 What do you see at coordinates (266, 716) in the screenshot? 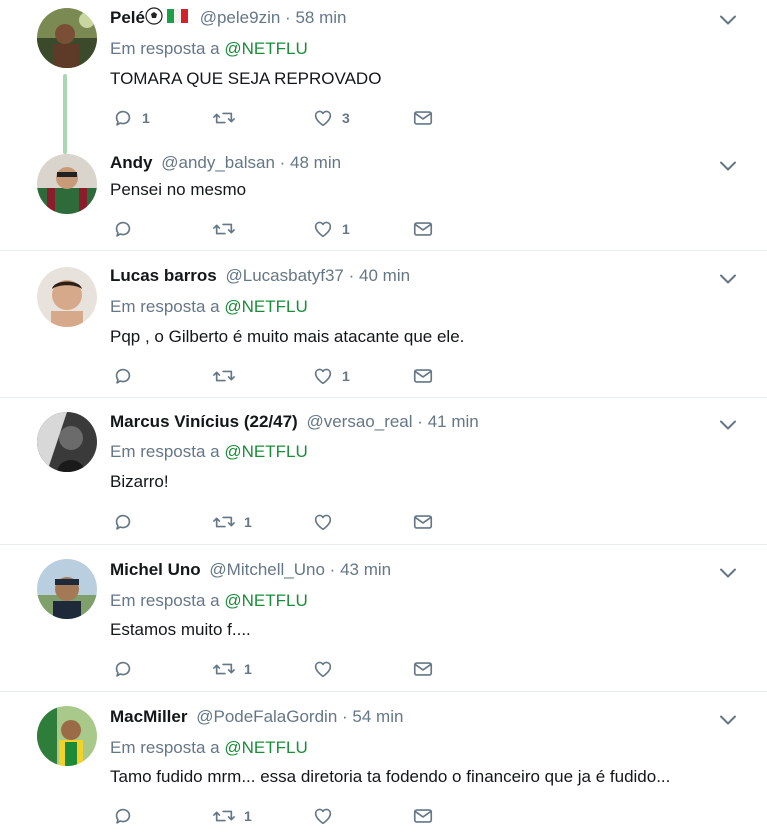
I see `handle: @PodeFalaGordin` at bounding box center [266, 716].